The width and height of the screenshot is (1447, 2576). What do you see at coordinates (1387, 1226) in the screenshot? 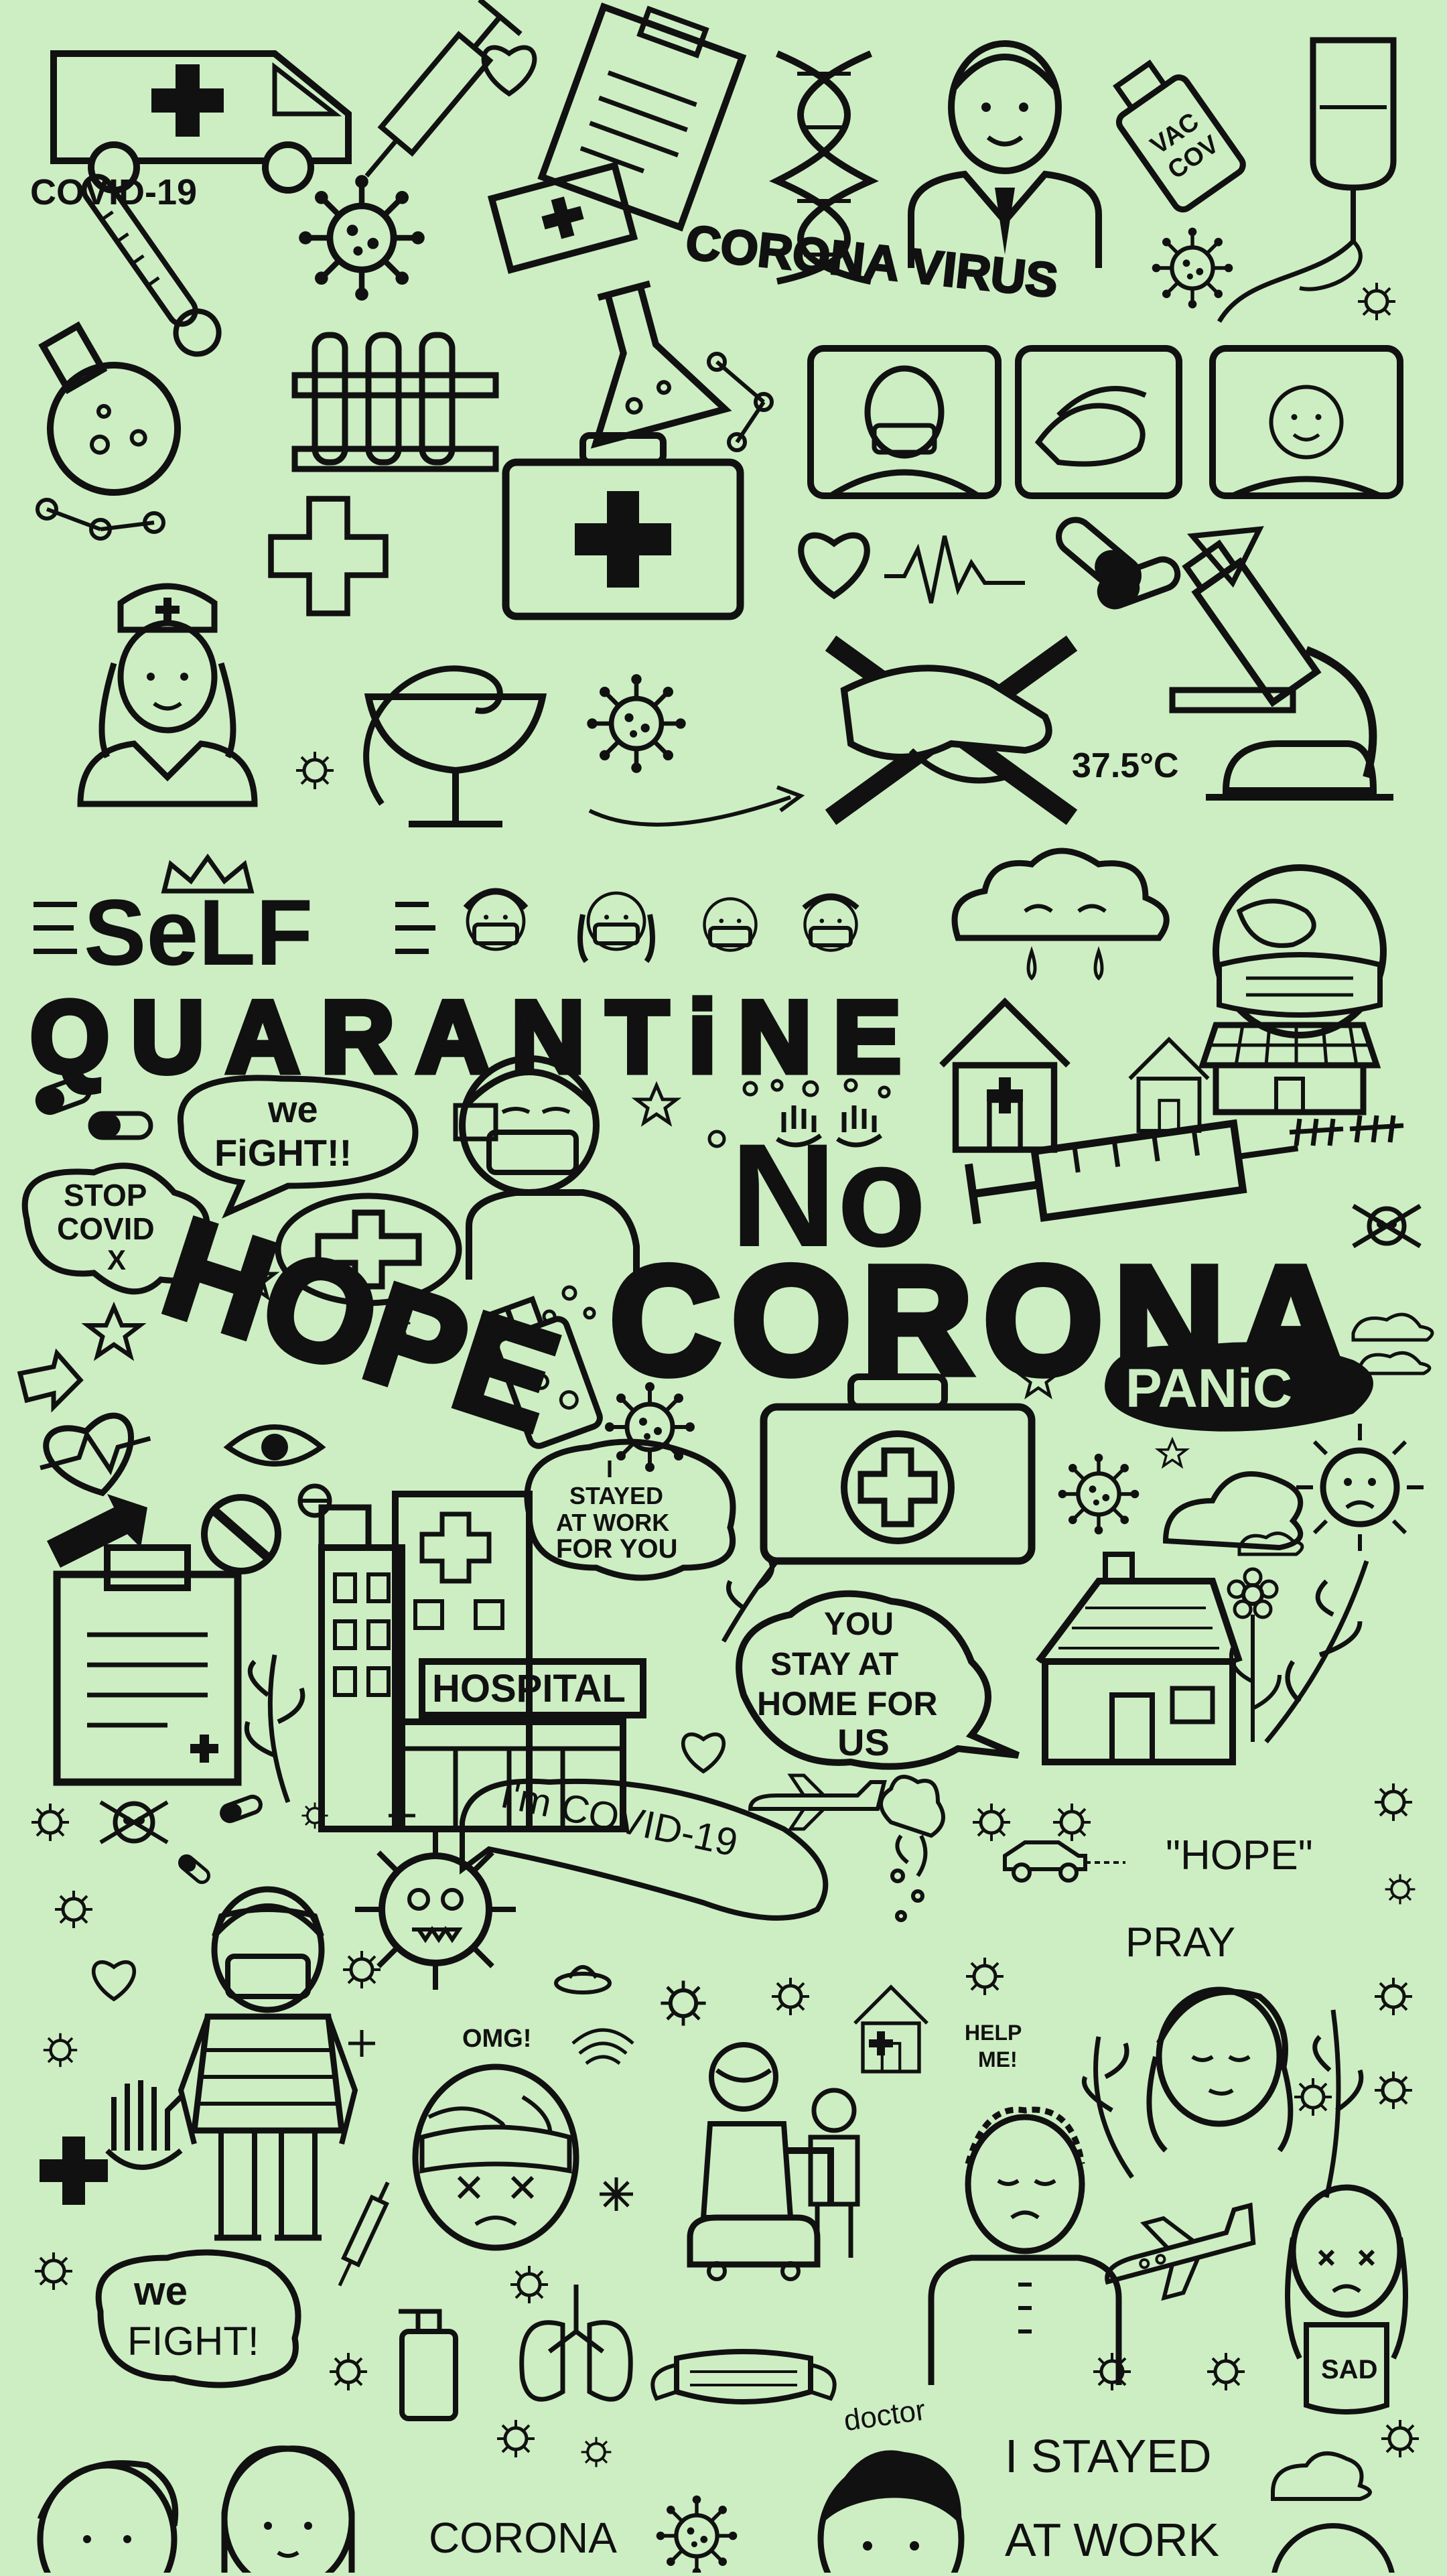
I see `skull-icon` at bounding box center [1387, 1226].